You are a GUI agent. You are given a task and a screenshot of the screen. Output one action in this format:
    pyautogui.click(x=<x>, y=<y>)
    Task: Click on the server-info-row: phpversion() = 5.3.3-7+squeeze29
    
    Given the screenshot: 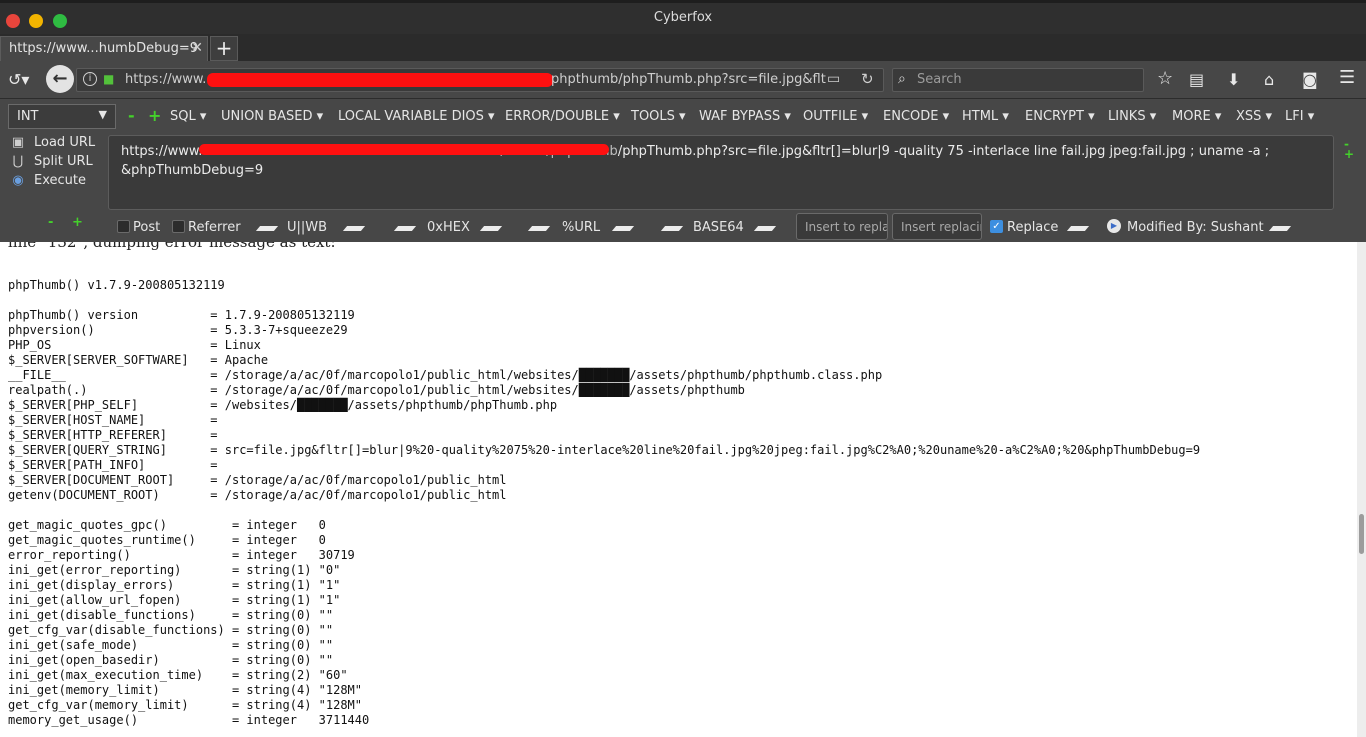 What is the action you would take?
    pyautogui.click(x=178, y=330)
    